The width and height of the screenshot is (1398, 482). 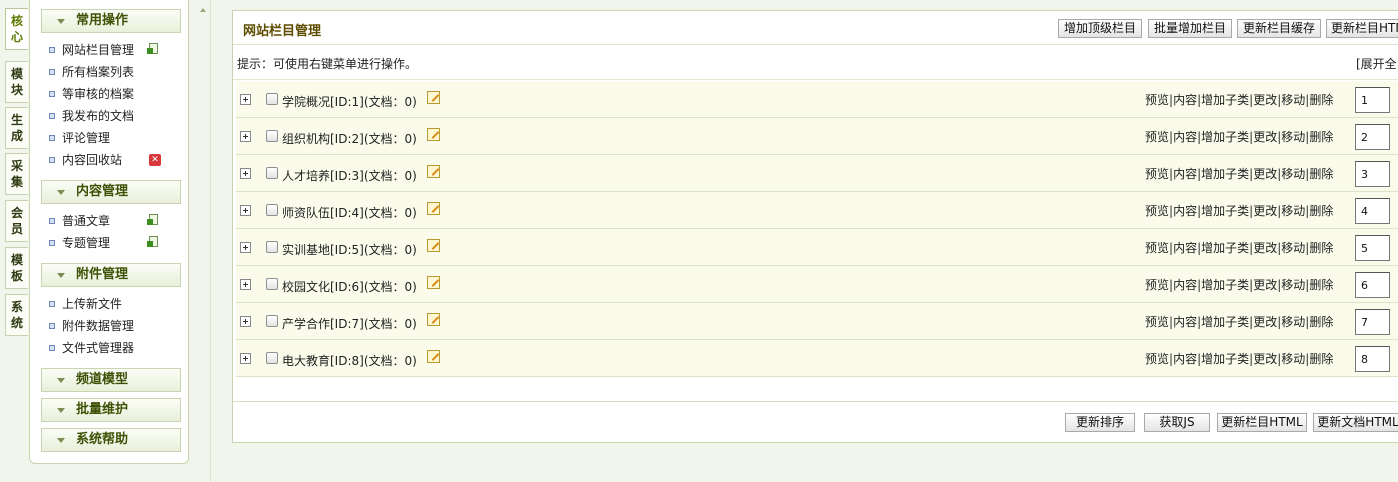 What do you see at coordinates (1372, 174) in the screenshot?
I see `sort-order-input: 3` at bounding box center [1372, 174].